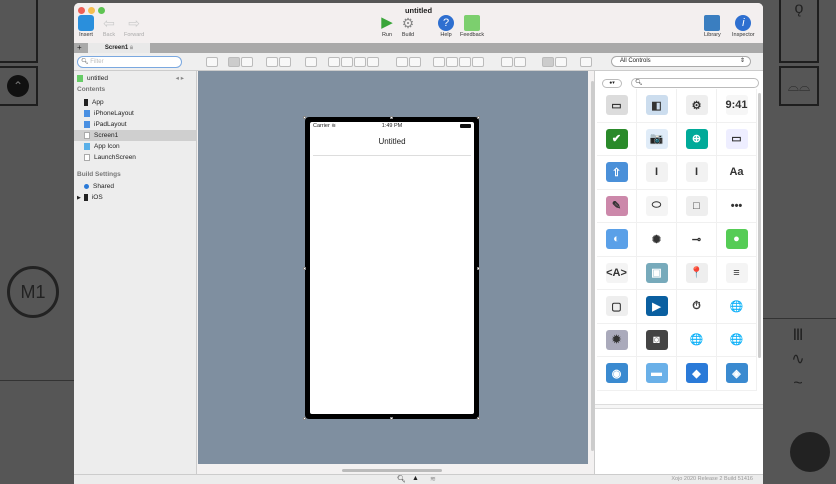 This screenshot has width=836, height=484. Describe the element at coordinates (86, 26) in the screenshot. I see `insert-button: Insert` at that location.